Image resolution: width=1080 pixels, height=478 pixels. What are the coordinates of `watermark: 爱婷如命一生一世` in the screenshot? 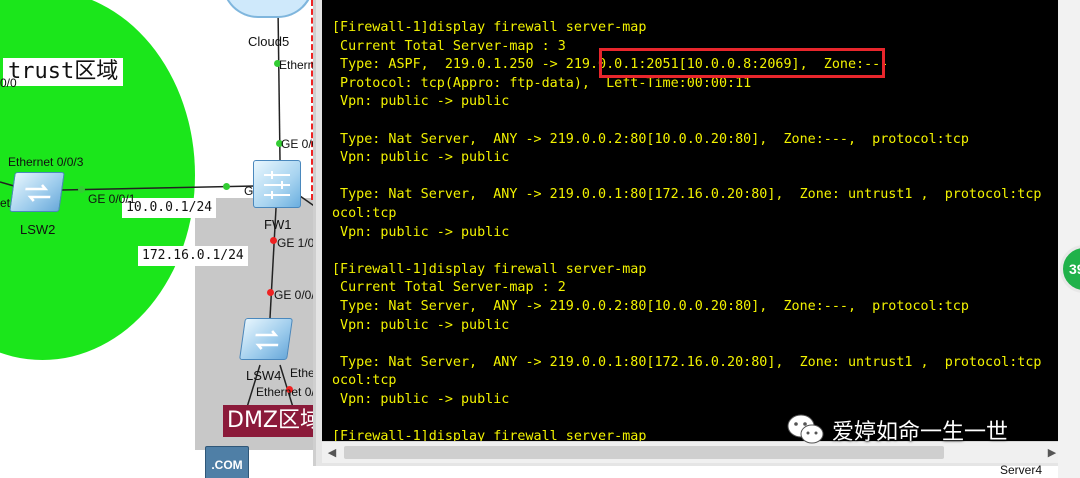 It's located at (897, 430).